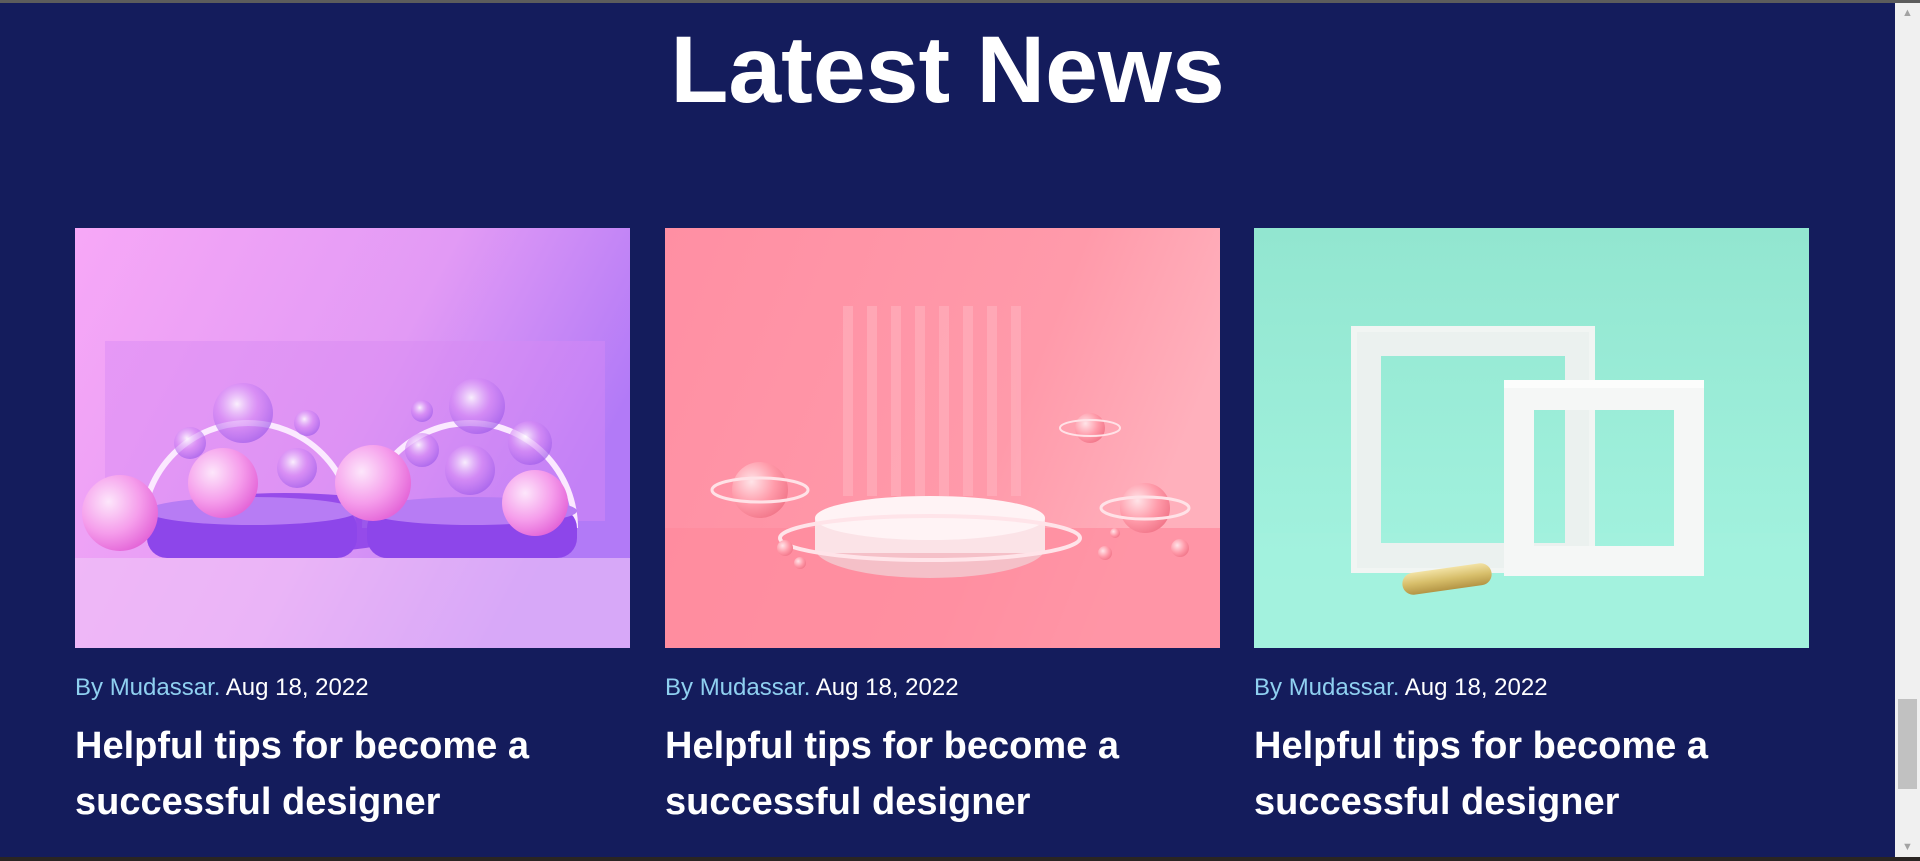 The width and height of the screenshot is (1920, 861). Describe the element at coordinates (960, 859) in the screenshot. I see `window-bottom-edge` at that location.